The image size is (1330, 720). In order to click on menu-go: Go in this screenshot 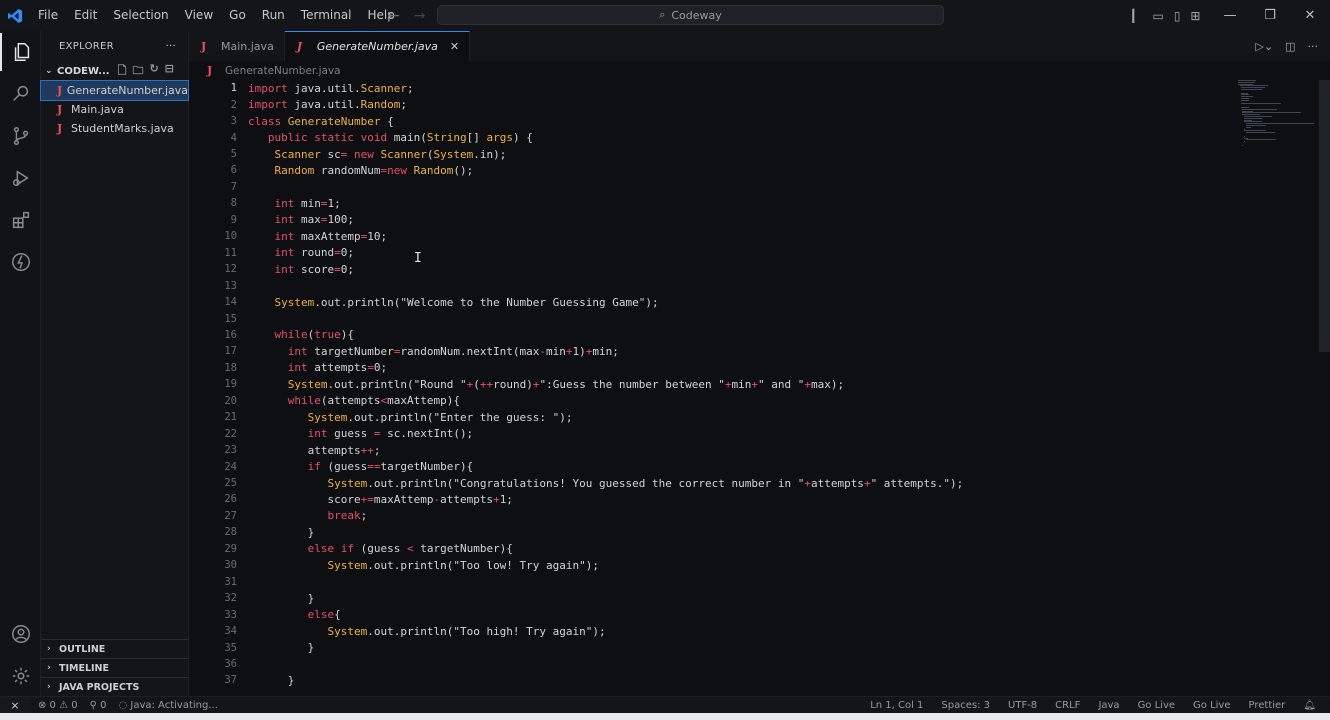, I will do `click(237, 15)`.